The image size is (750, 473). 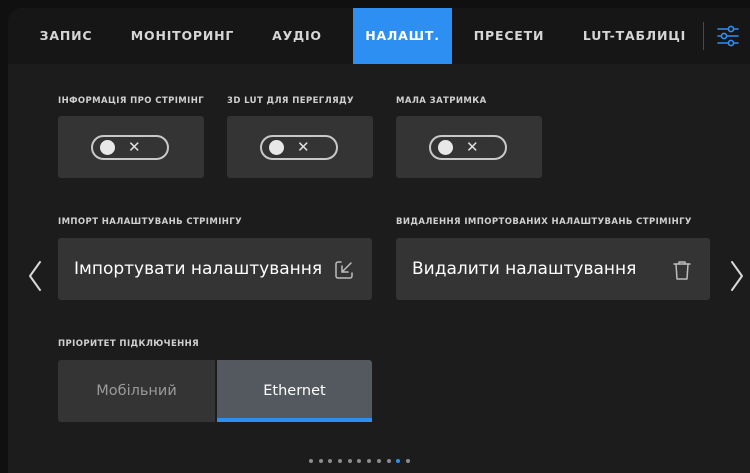 I want to click on priority-section-label: ПРІОРИТЕТ ПІДКЛЮЧЕННЯ, so click(x=129, y=344).